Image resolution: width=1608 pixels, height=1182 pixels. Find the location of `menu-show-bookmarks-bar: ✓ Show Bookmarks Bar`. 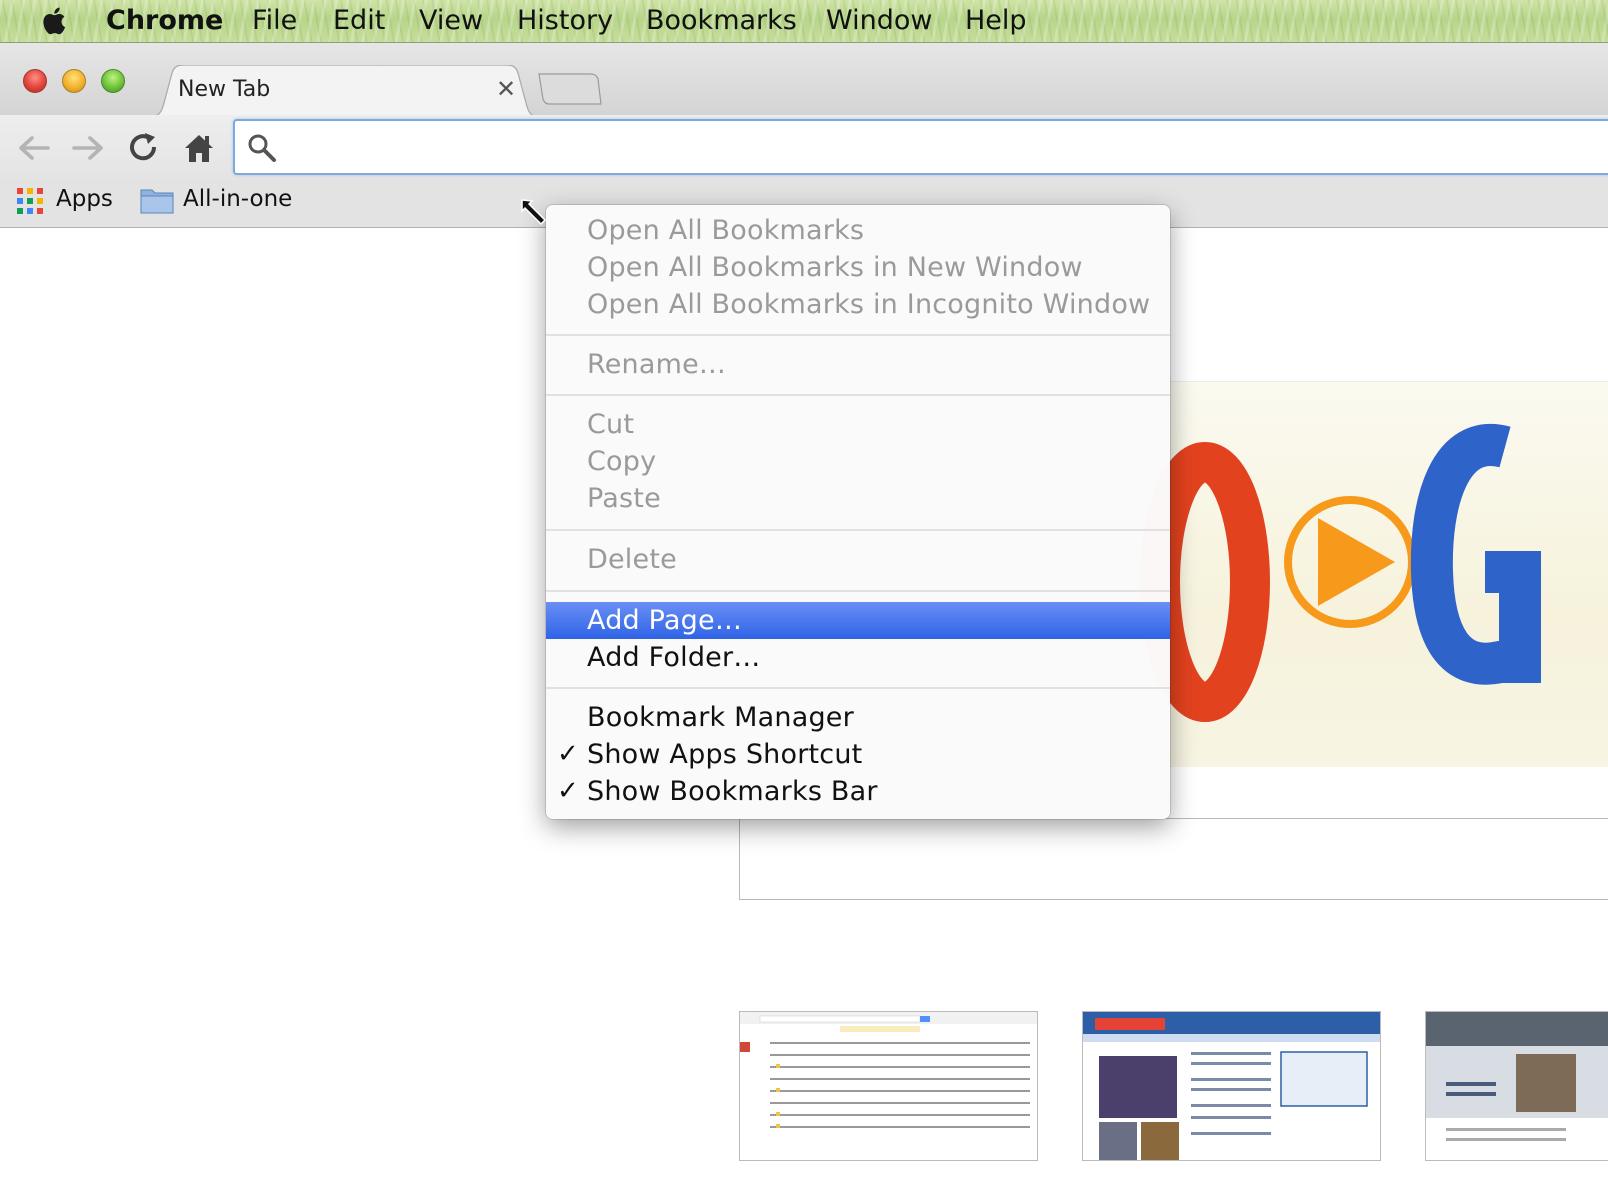

menu-show-bookmarks-bar: ✓ Show Bookmarks Bar is located at coordinates (858, 791).